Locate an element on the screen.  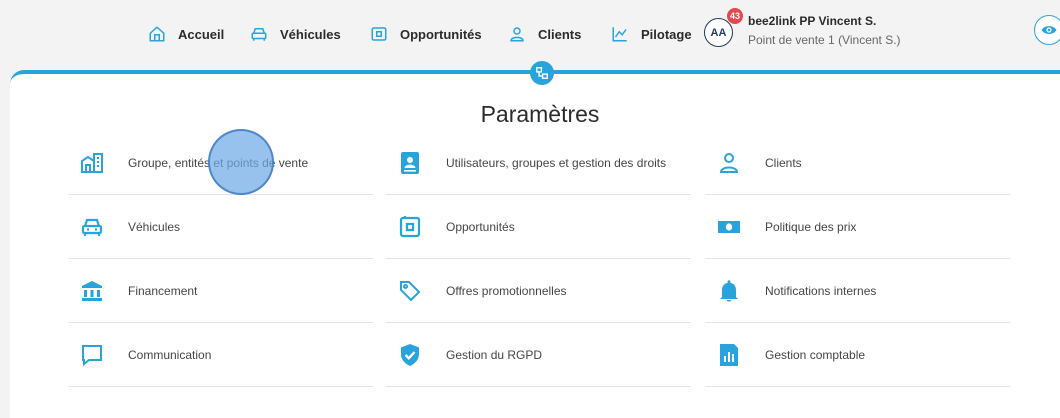
user-store: Point de vente 1 (Vincent S.) is located at coordinates (824, 40).